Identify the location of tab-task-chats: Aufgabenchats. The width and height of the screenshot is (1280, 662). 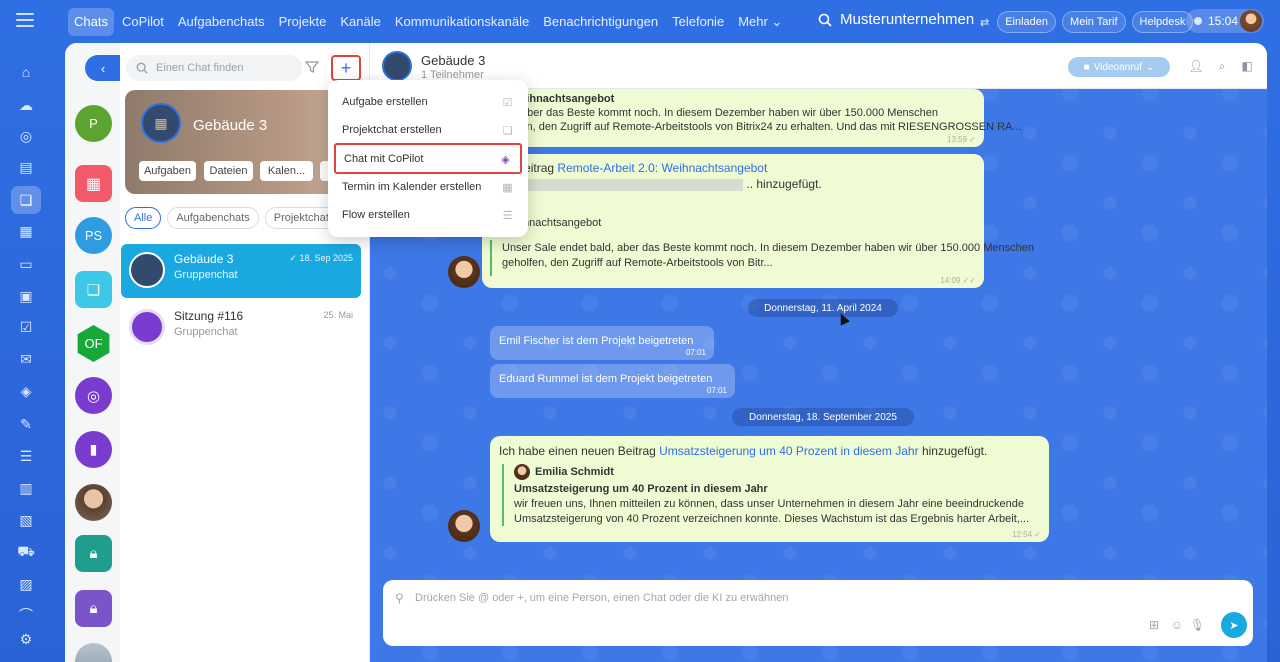
(213, 218).